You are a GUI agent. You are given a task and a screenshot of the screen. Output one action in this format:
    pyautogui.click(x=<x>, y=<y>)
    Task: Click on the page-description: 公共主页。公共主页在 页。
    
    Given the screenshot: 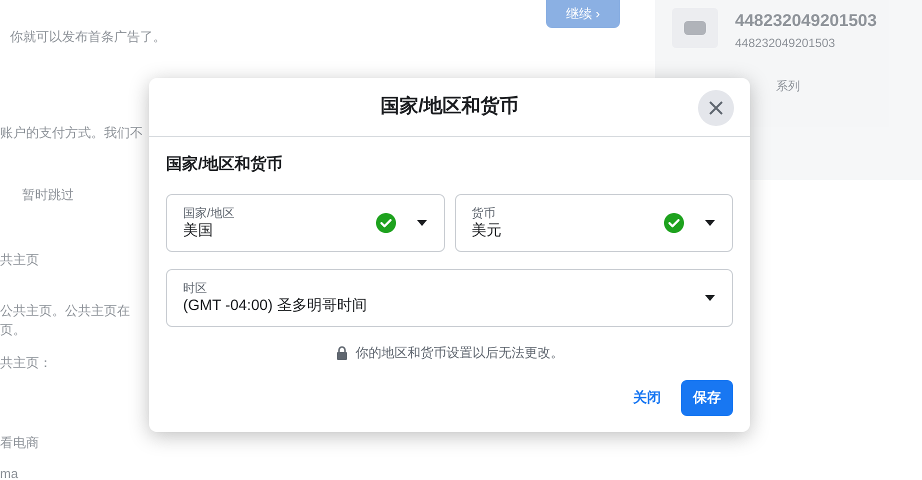 What is the action you would take?
    pyautogui.click(x=65, y=320)
    